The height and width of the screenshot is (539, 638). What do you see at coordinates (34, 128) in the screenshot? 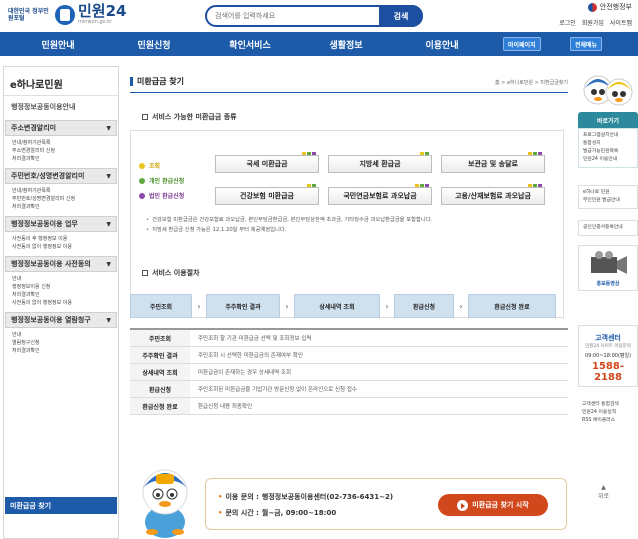
I see `sidebar-group-label: 주소변경알리미` at bounding box center [34, 128].